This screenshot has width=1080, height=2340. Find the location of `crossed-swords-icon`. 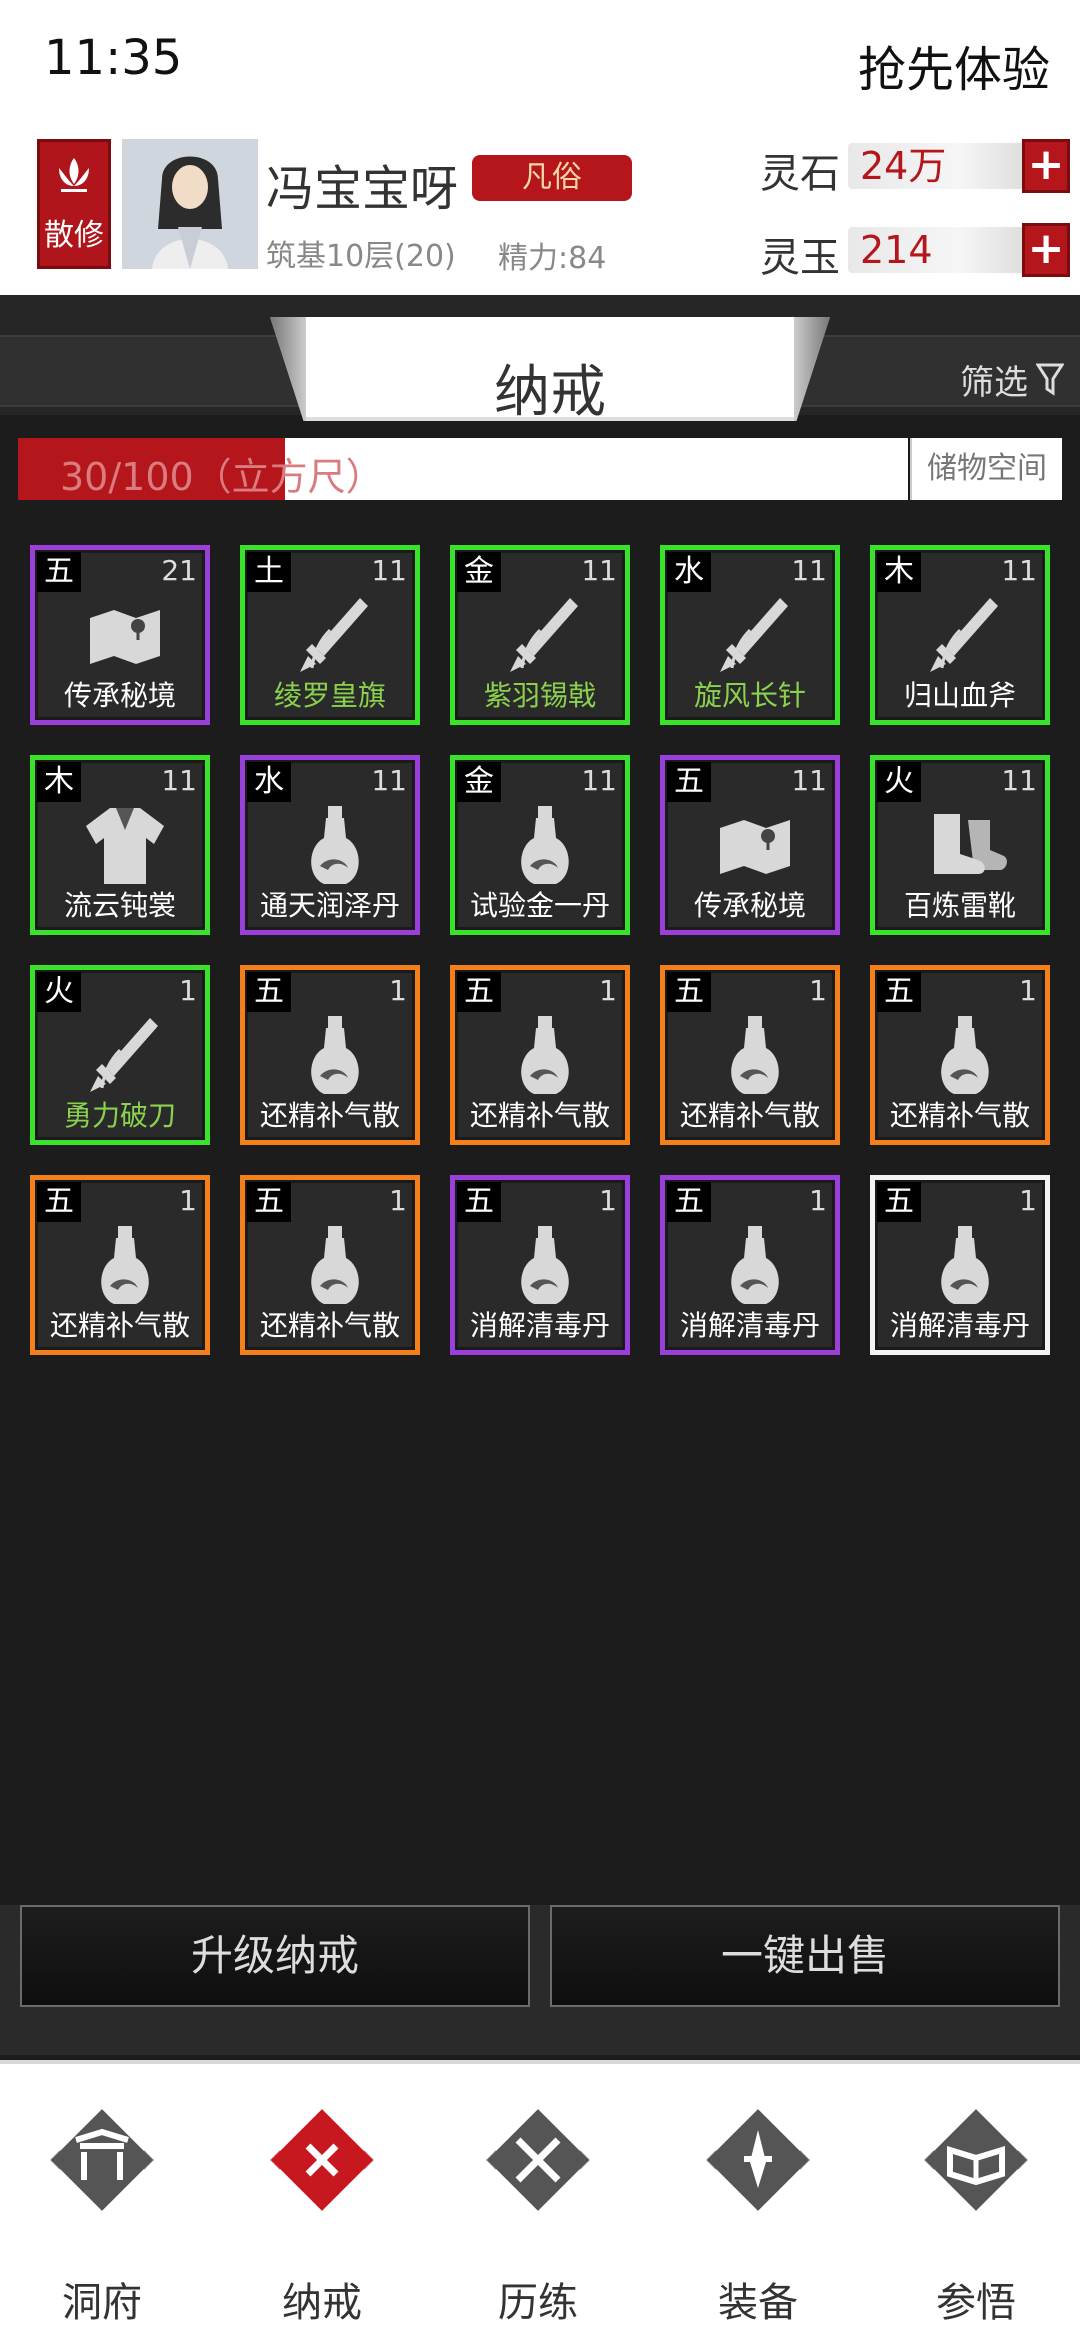

crossed-swords-icon is located at coordinates (538, 2160).